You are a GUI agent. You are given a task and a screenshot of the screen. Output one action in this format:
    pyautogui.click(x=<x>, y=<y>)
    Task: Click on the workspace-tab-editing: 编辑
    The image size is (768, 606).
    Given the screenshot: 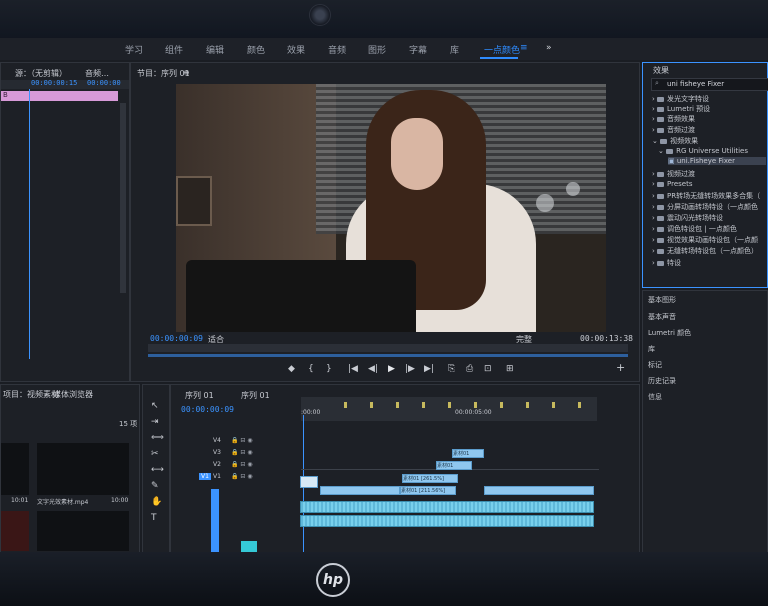 What is the action you would take?
    pyautogui.click(x=215, y=49)
    